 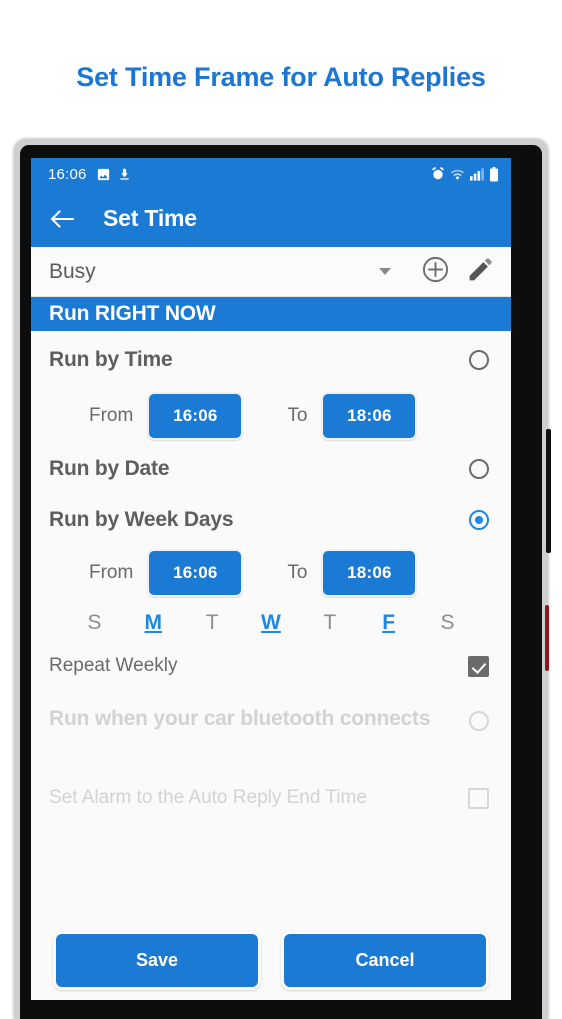 I want to click on run-by-time-to-button: 18:06, so click(x=369, y=415).